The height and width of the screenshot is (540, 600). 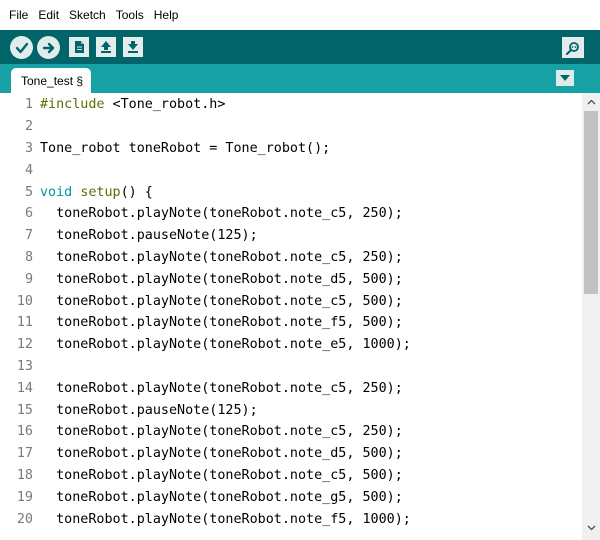 I want to click on scroll-down-icon, so click(x=591, y=527).